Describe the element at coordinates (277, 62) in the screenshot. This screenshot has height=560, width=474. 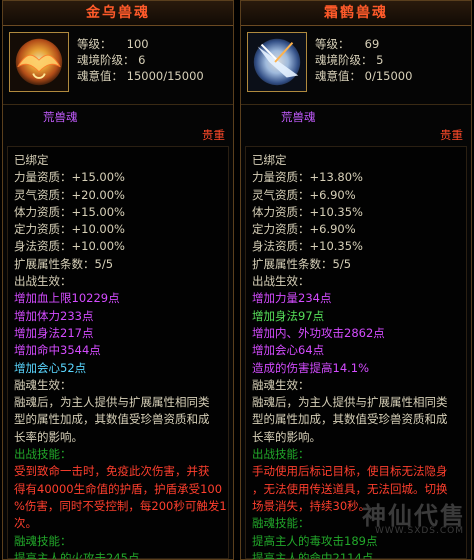
I see `frost-crane-soul-icon` at that location.